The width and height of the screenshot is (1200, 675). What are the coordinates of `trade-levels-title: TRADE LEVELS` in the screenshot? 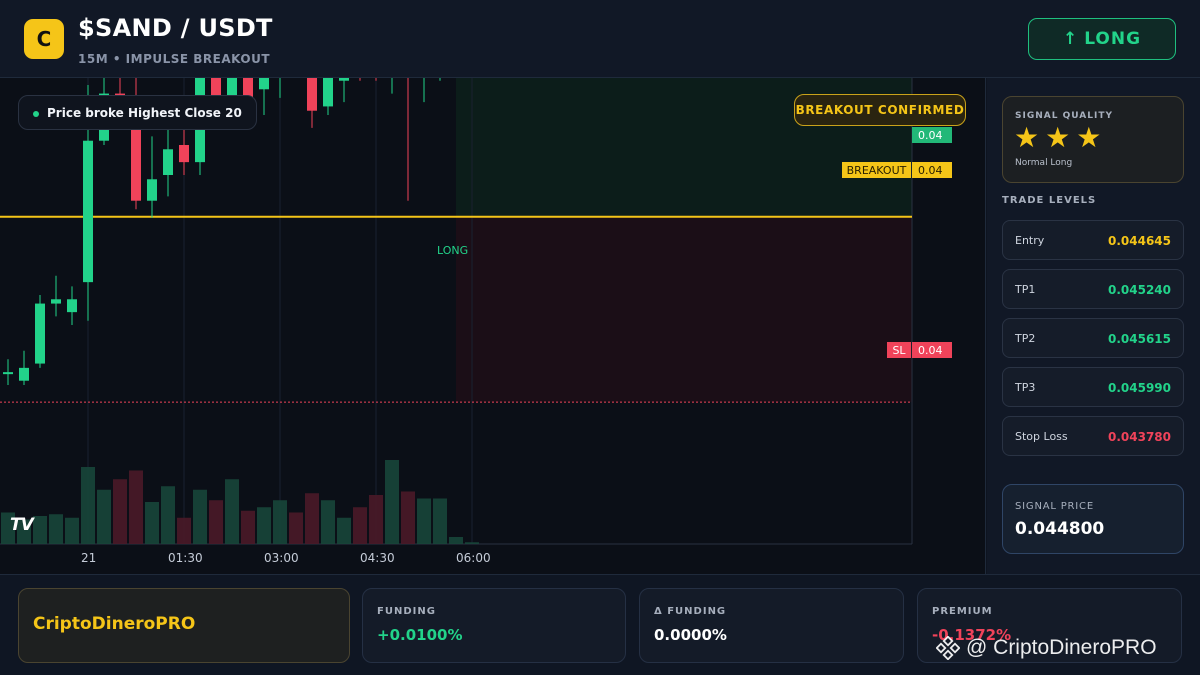 It's located at (1049, 200).